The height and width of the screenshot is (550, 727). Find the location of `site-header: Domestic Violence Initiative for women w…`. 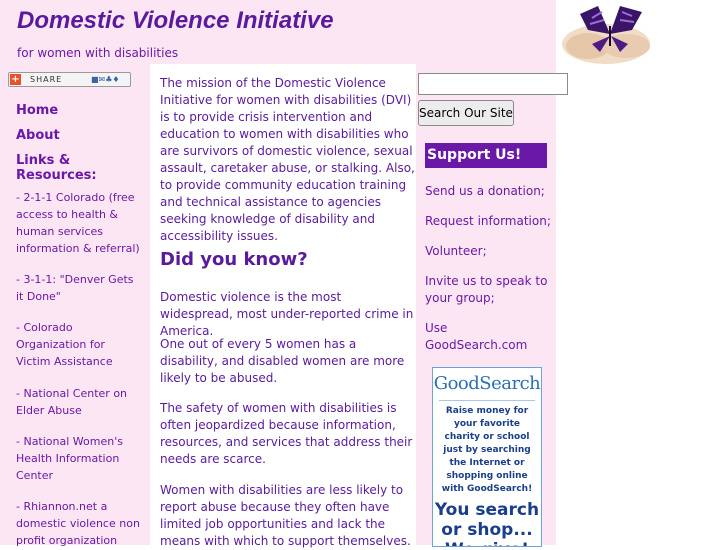

site-header: Domestic Violence Initiative for women w… is located at coordinates (278, 32).